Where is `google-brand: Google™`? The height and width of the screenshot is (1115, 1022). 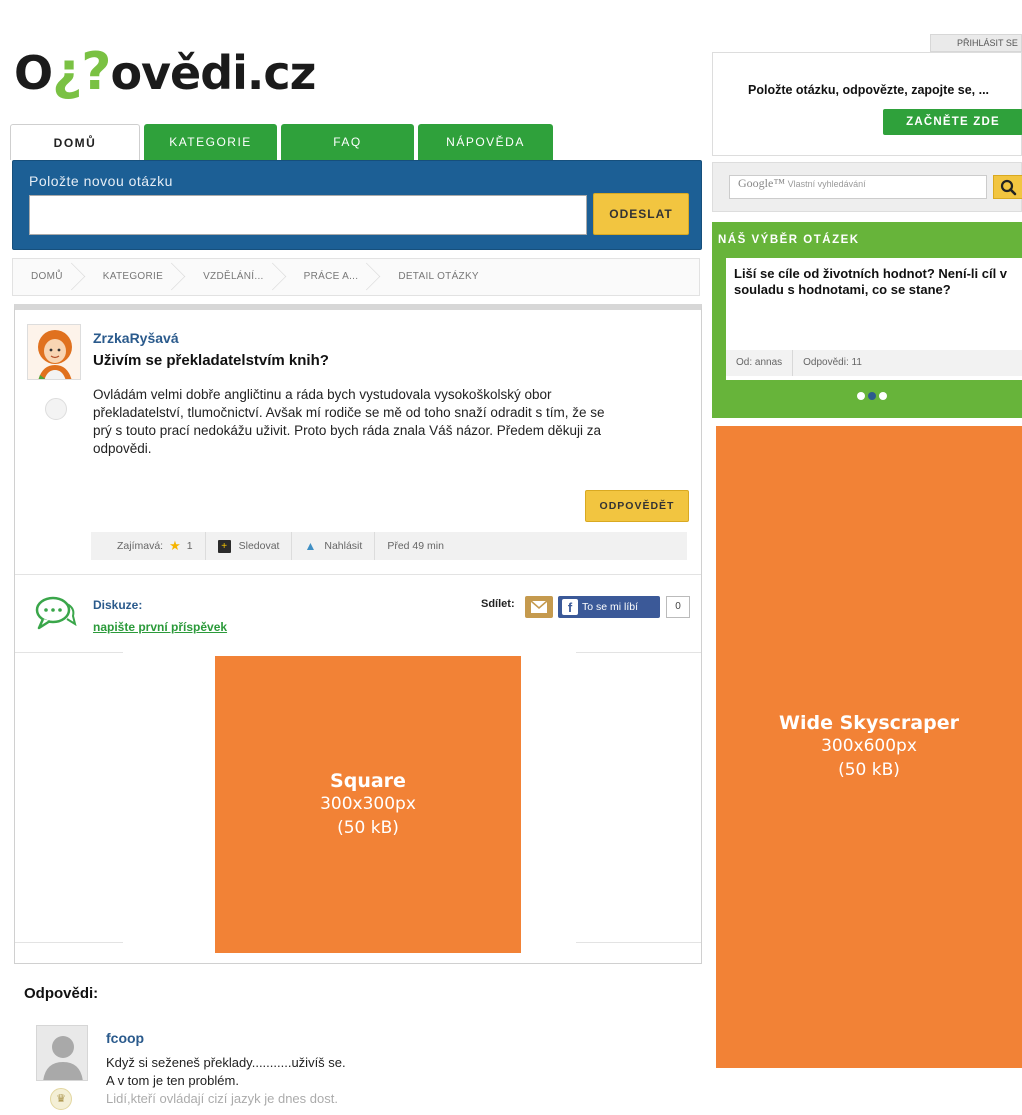
google-brand: Google™ is located at coordinates (762, 183).